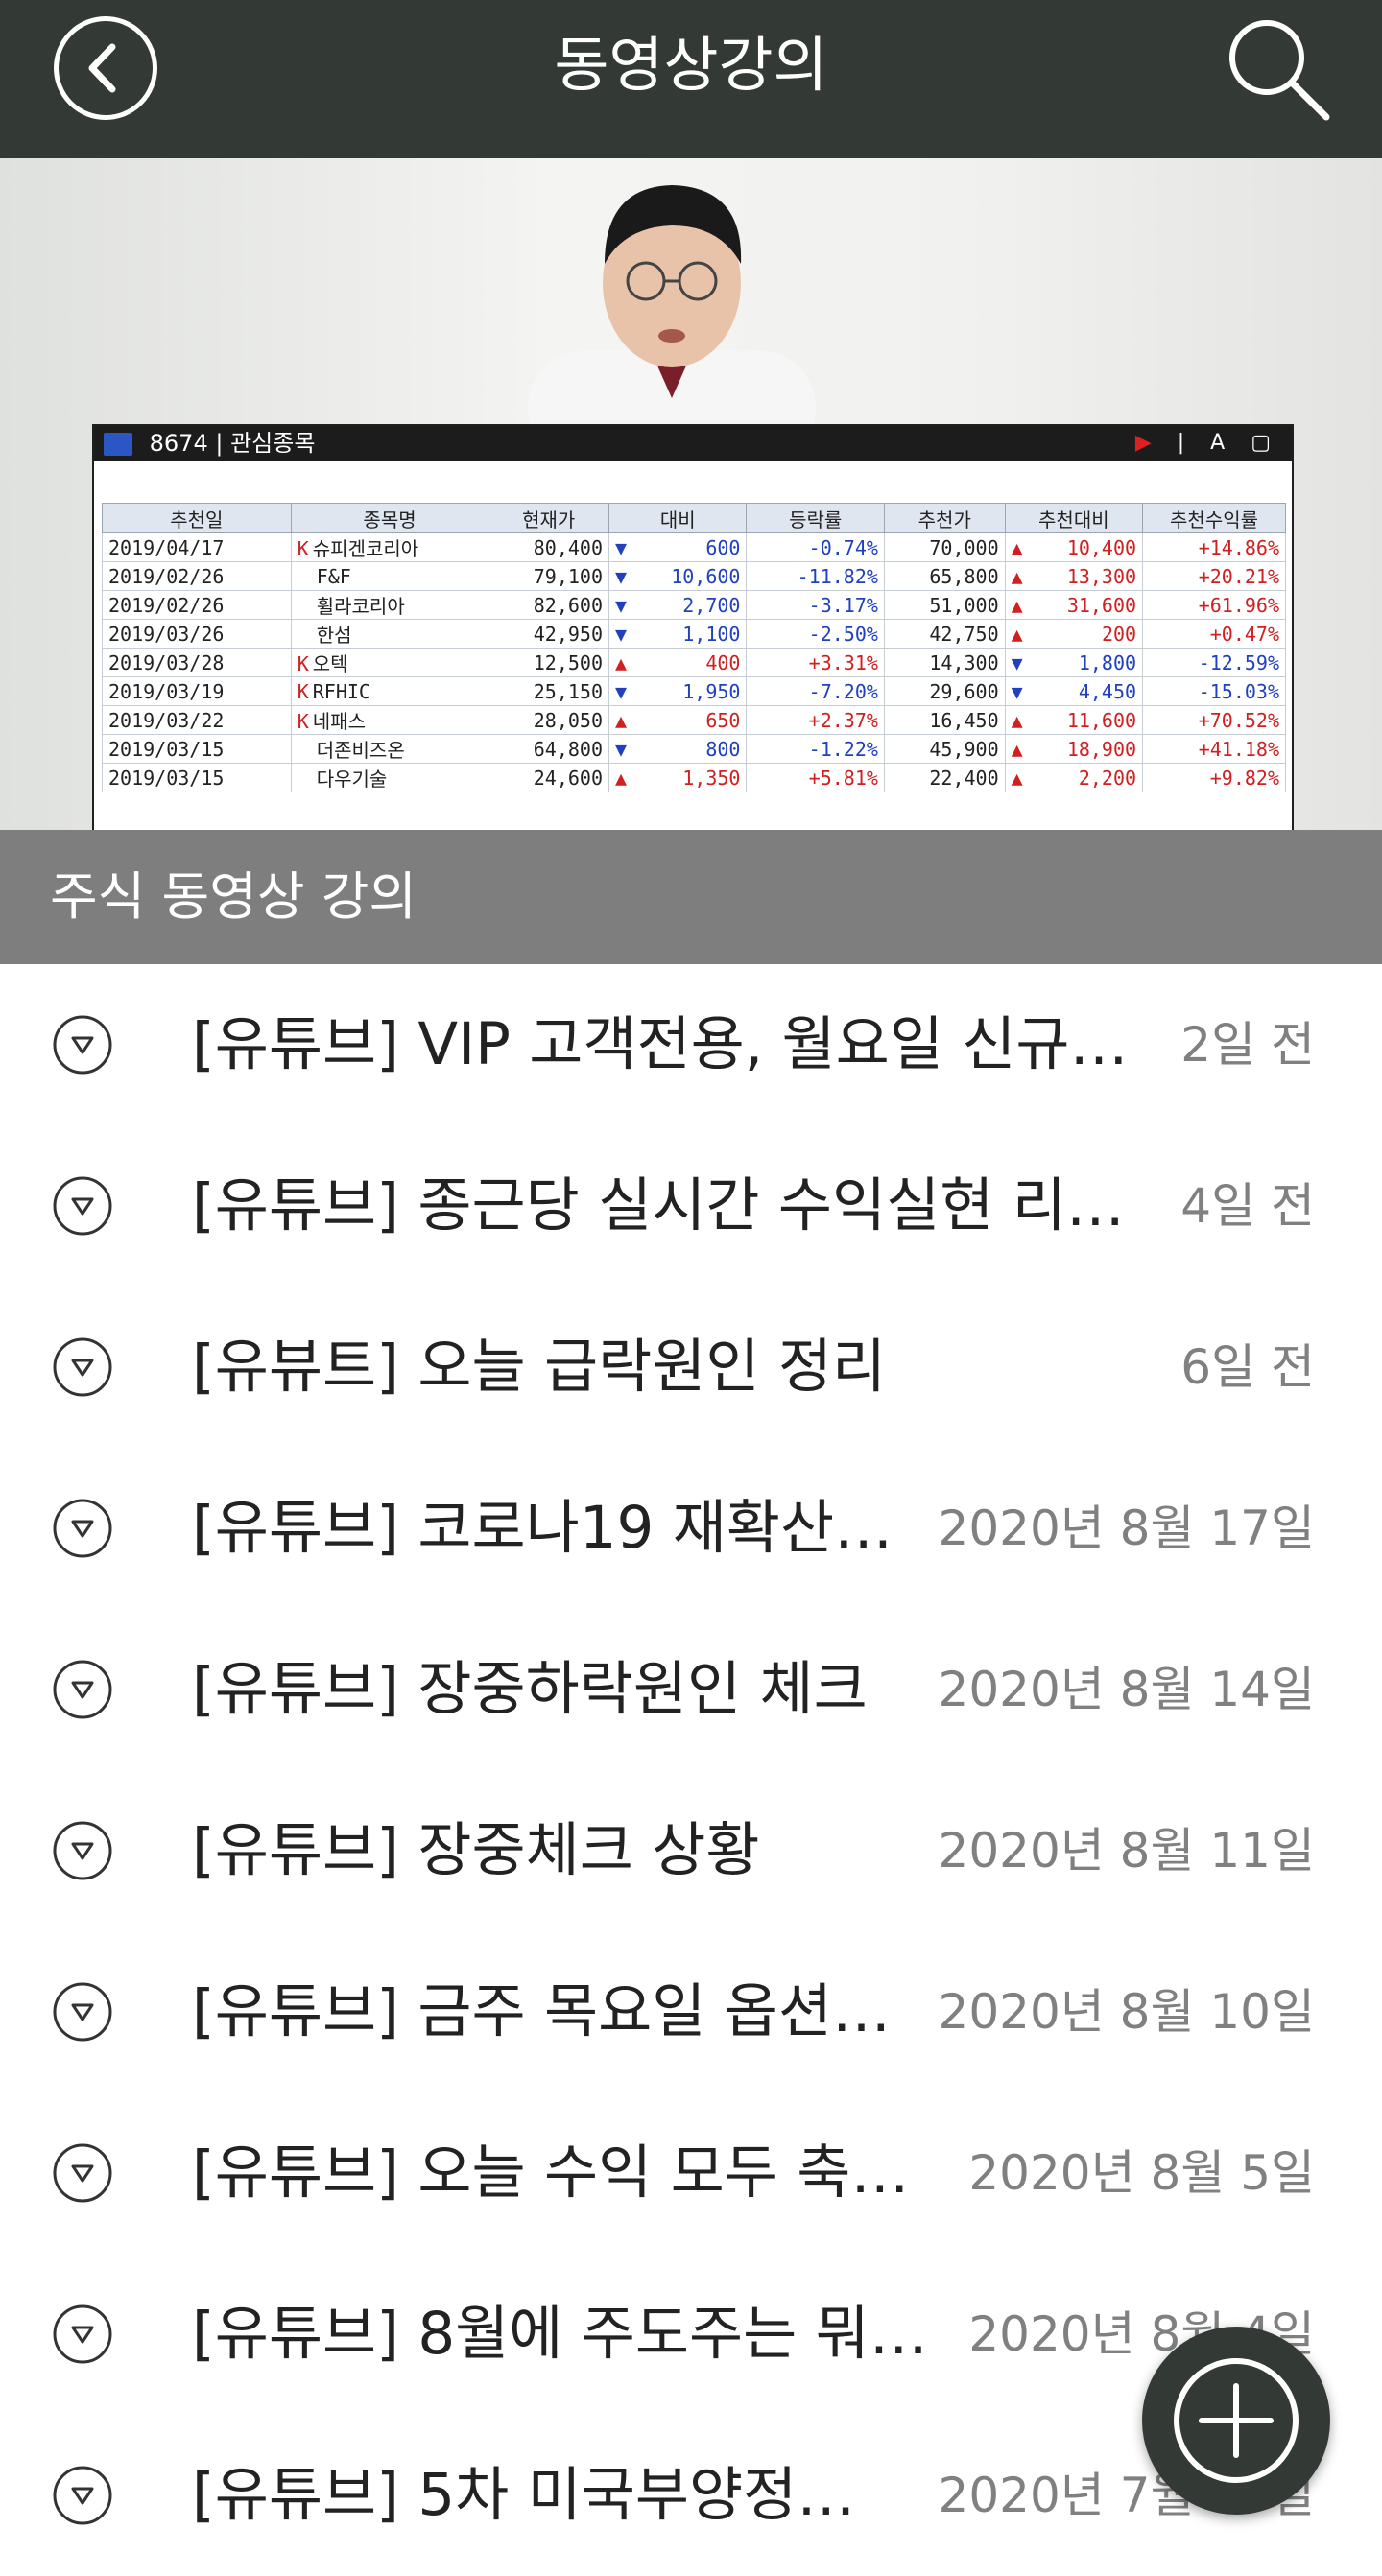 This screenshot has width=1382, height=2576. I want to click on stock-cell-price: 24,600, so click(549, 777).